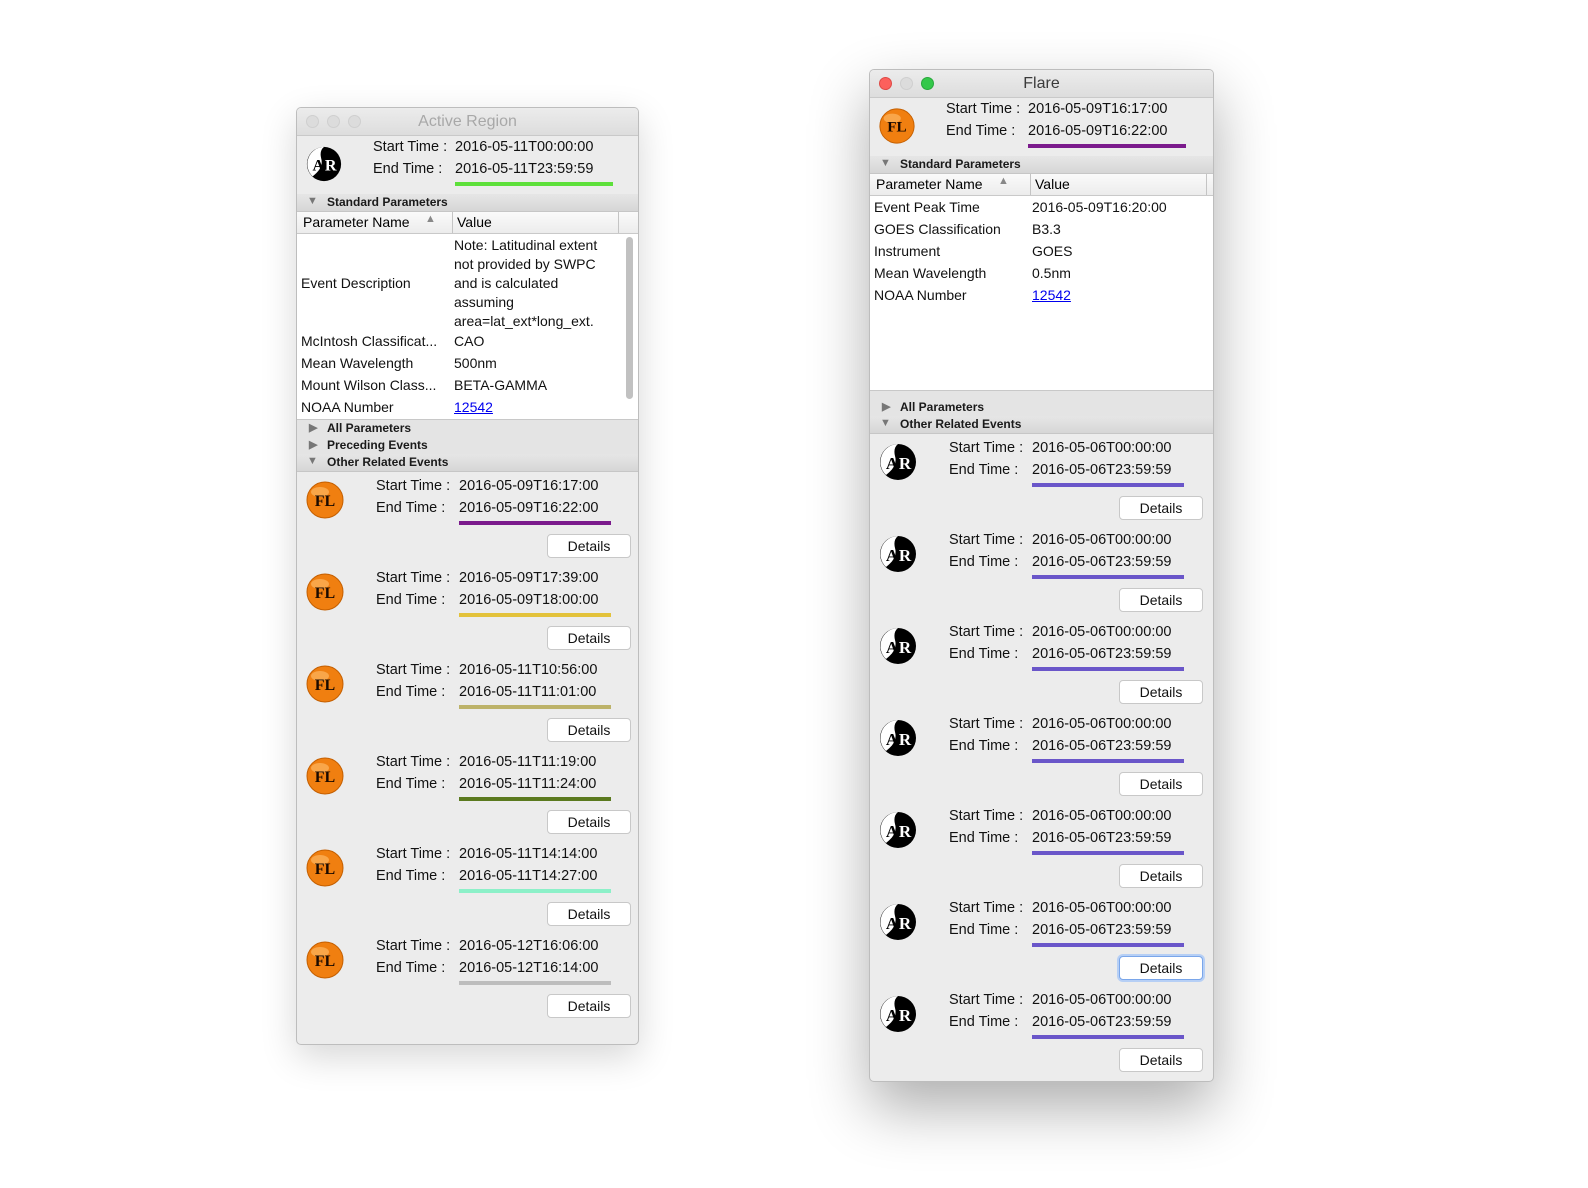 The width and height of the screenshot is (1588, 1188). I want to click on section-label: All Parameters, so click(942, 407).